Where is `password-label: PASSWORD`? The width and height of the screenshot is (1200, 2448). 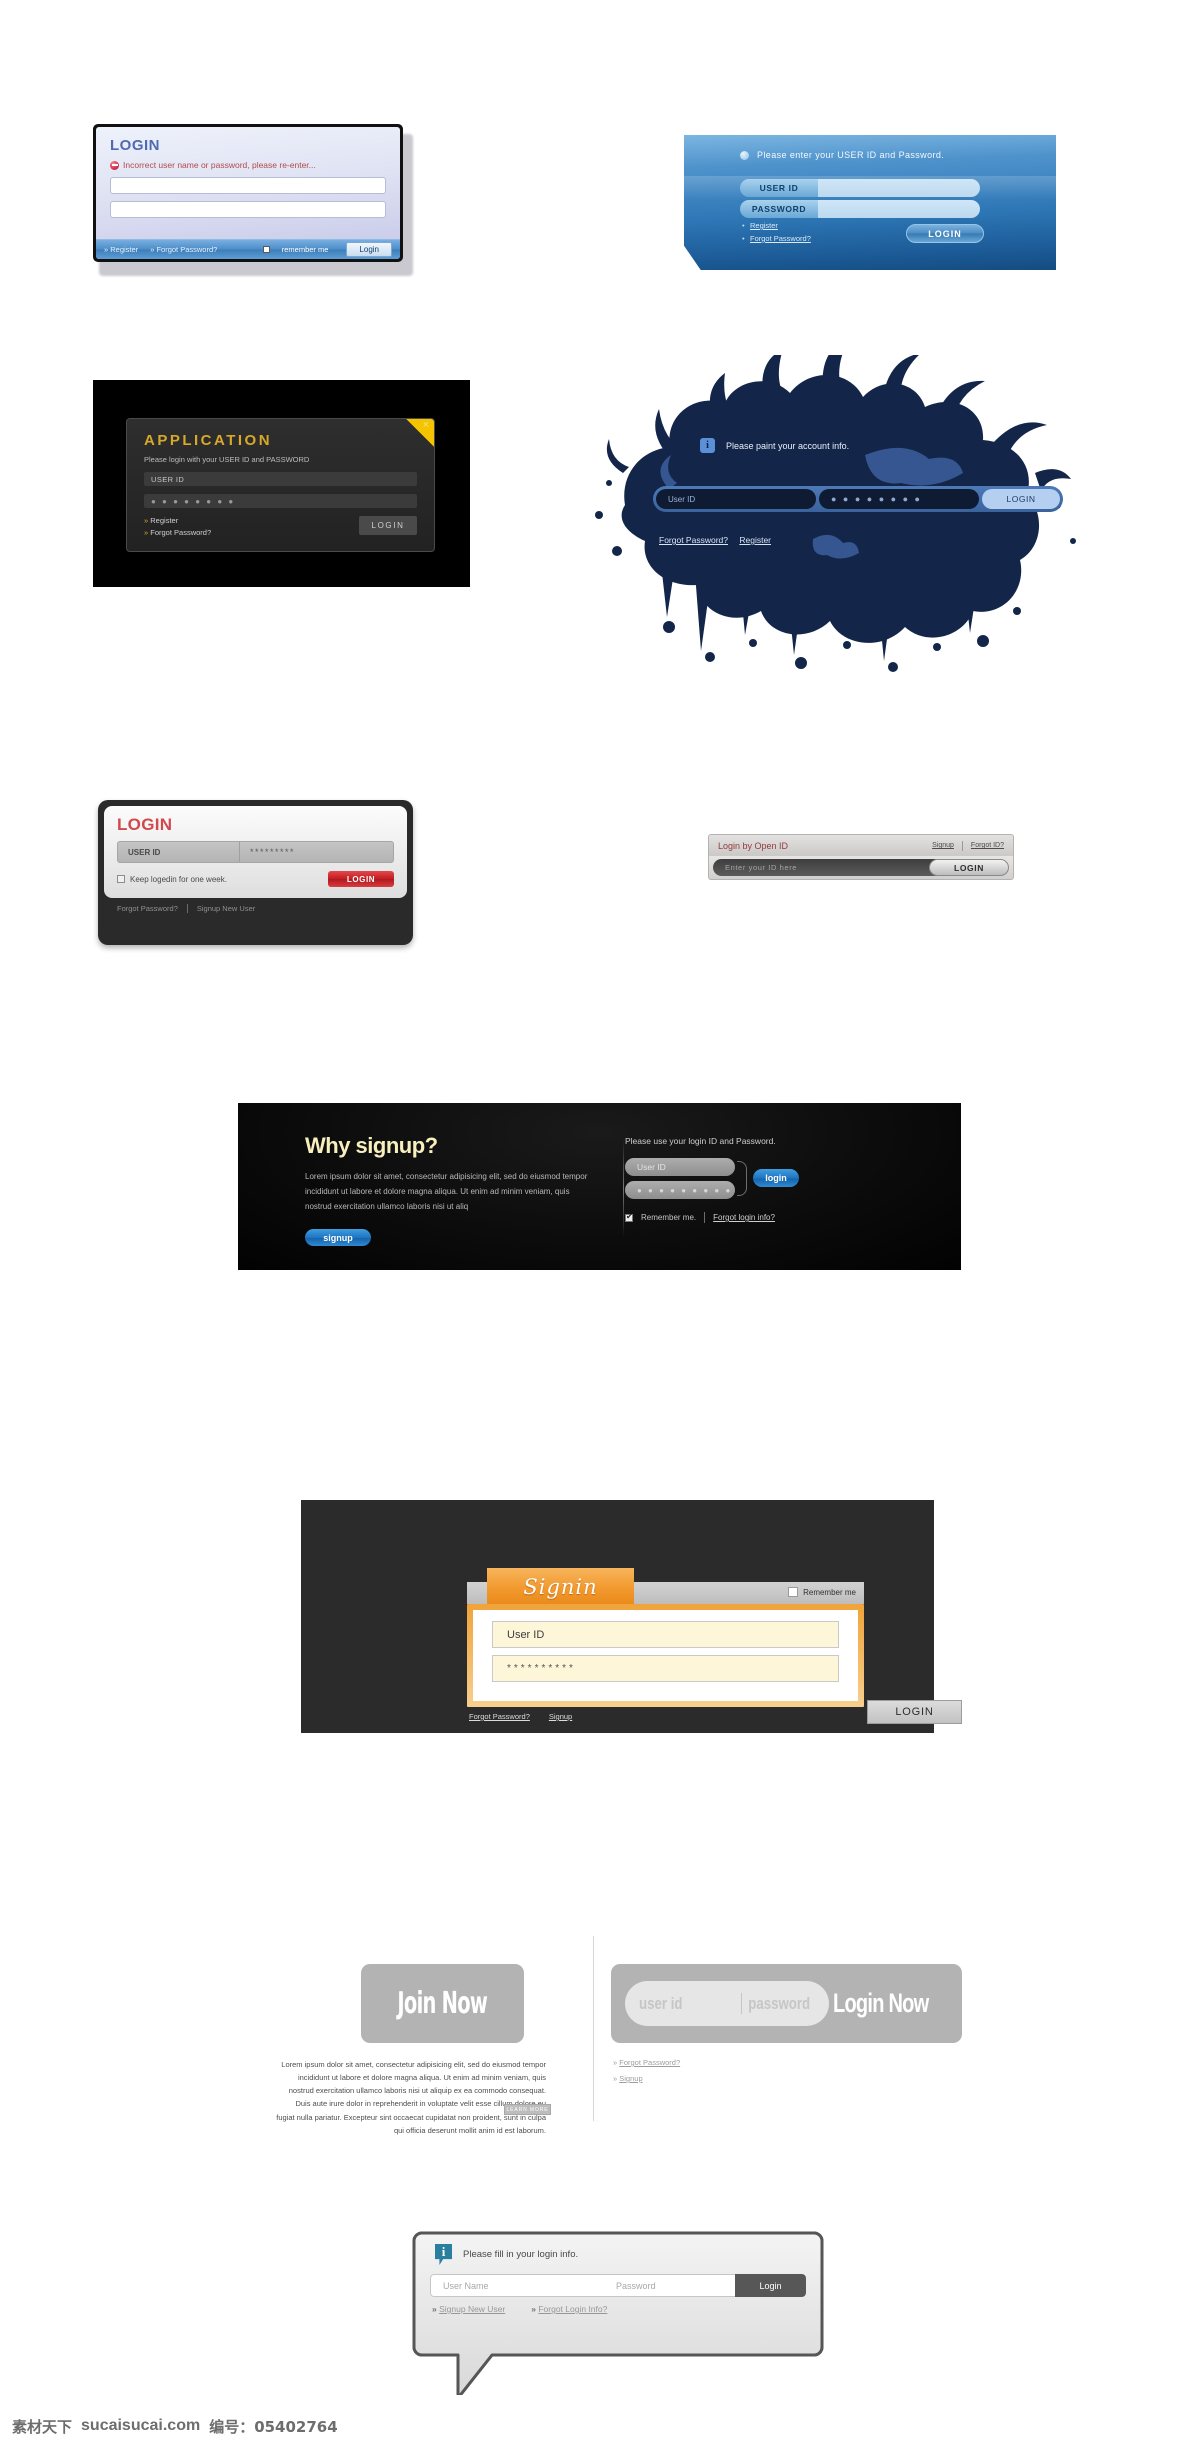 password-label: PASSWORD is located at coordinates (779, 209).